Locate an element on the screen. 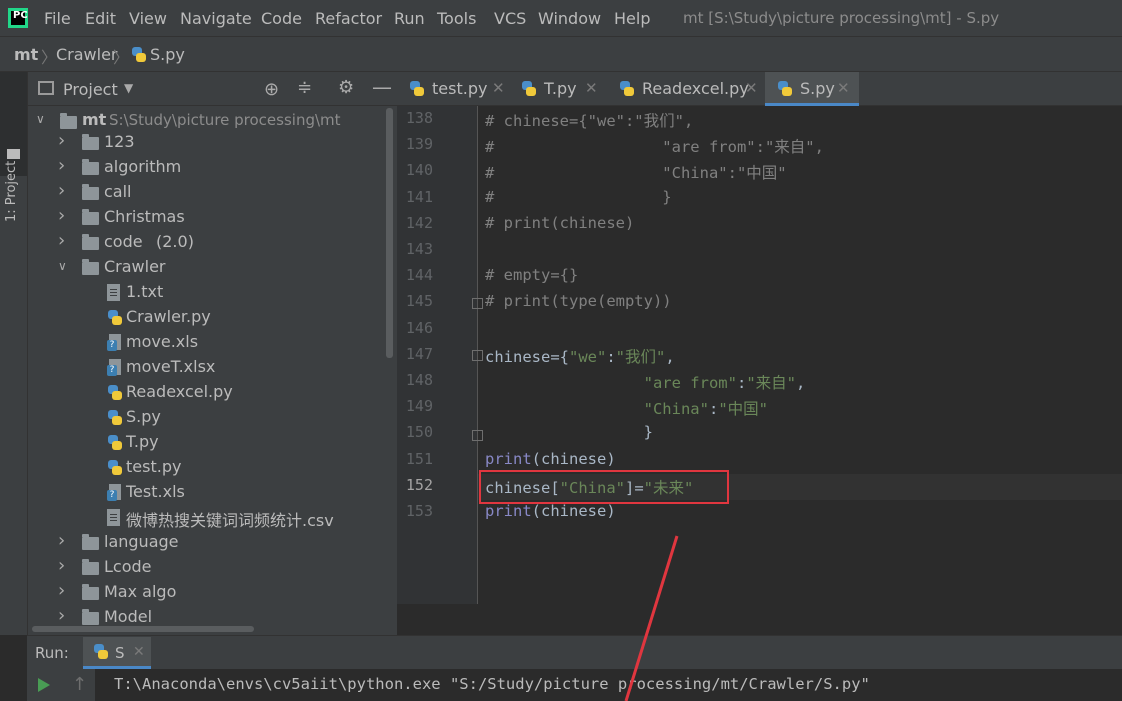  tree-folder-row: › algorithm is located at coordinates (205, 168).